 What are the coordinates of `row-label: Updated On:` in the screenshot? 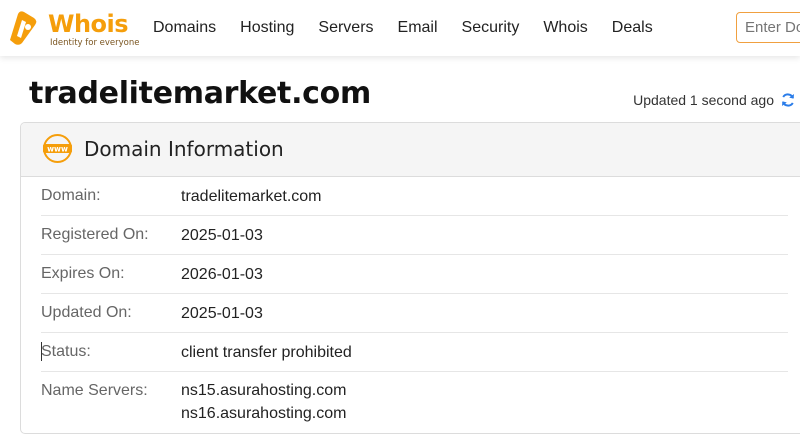 It's located at (86, 312).